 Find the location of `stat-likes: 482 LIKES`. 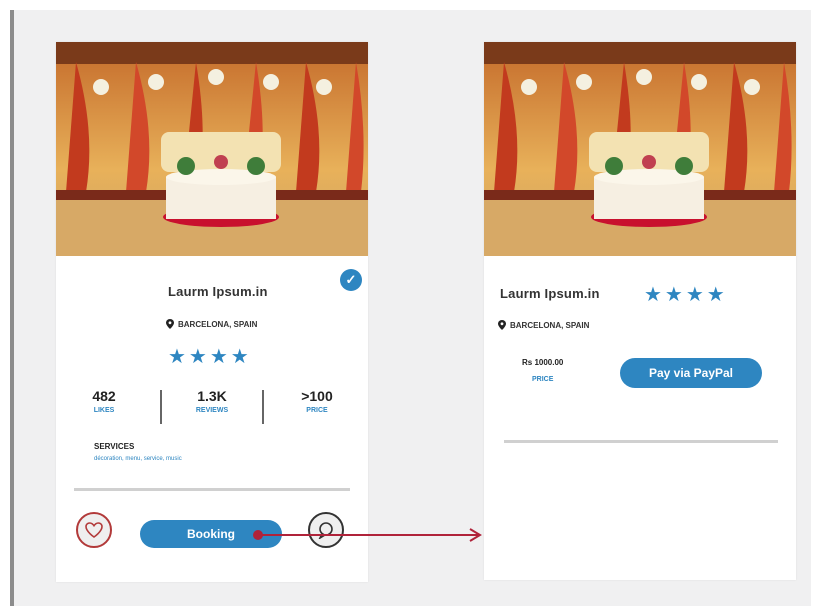

stat-likes: 482 LIKES is located at coordinates (104, 401).